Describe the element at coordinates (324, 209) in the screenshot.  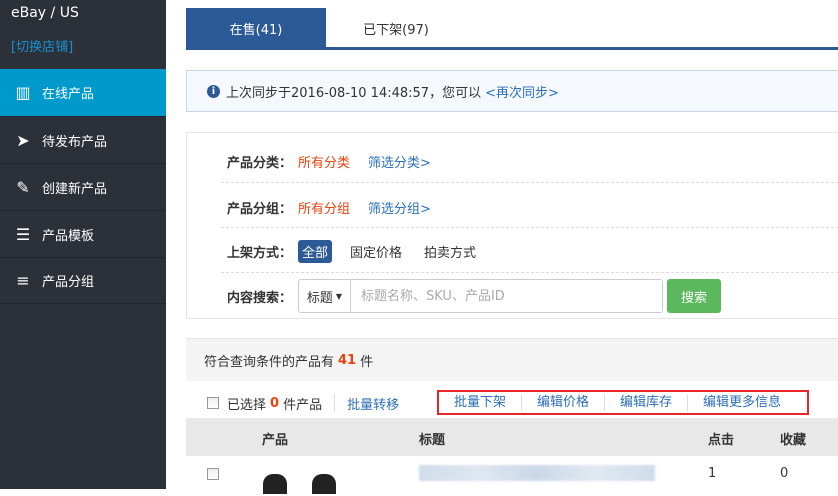
I see `group-value: 所有分组` at that location.